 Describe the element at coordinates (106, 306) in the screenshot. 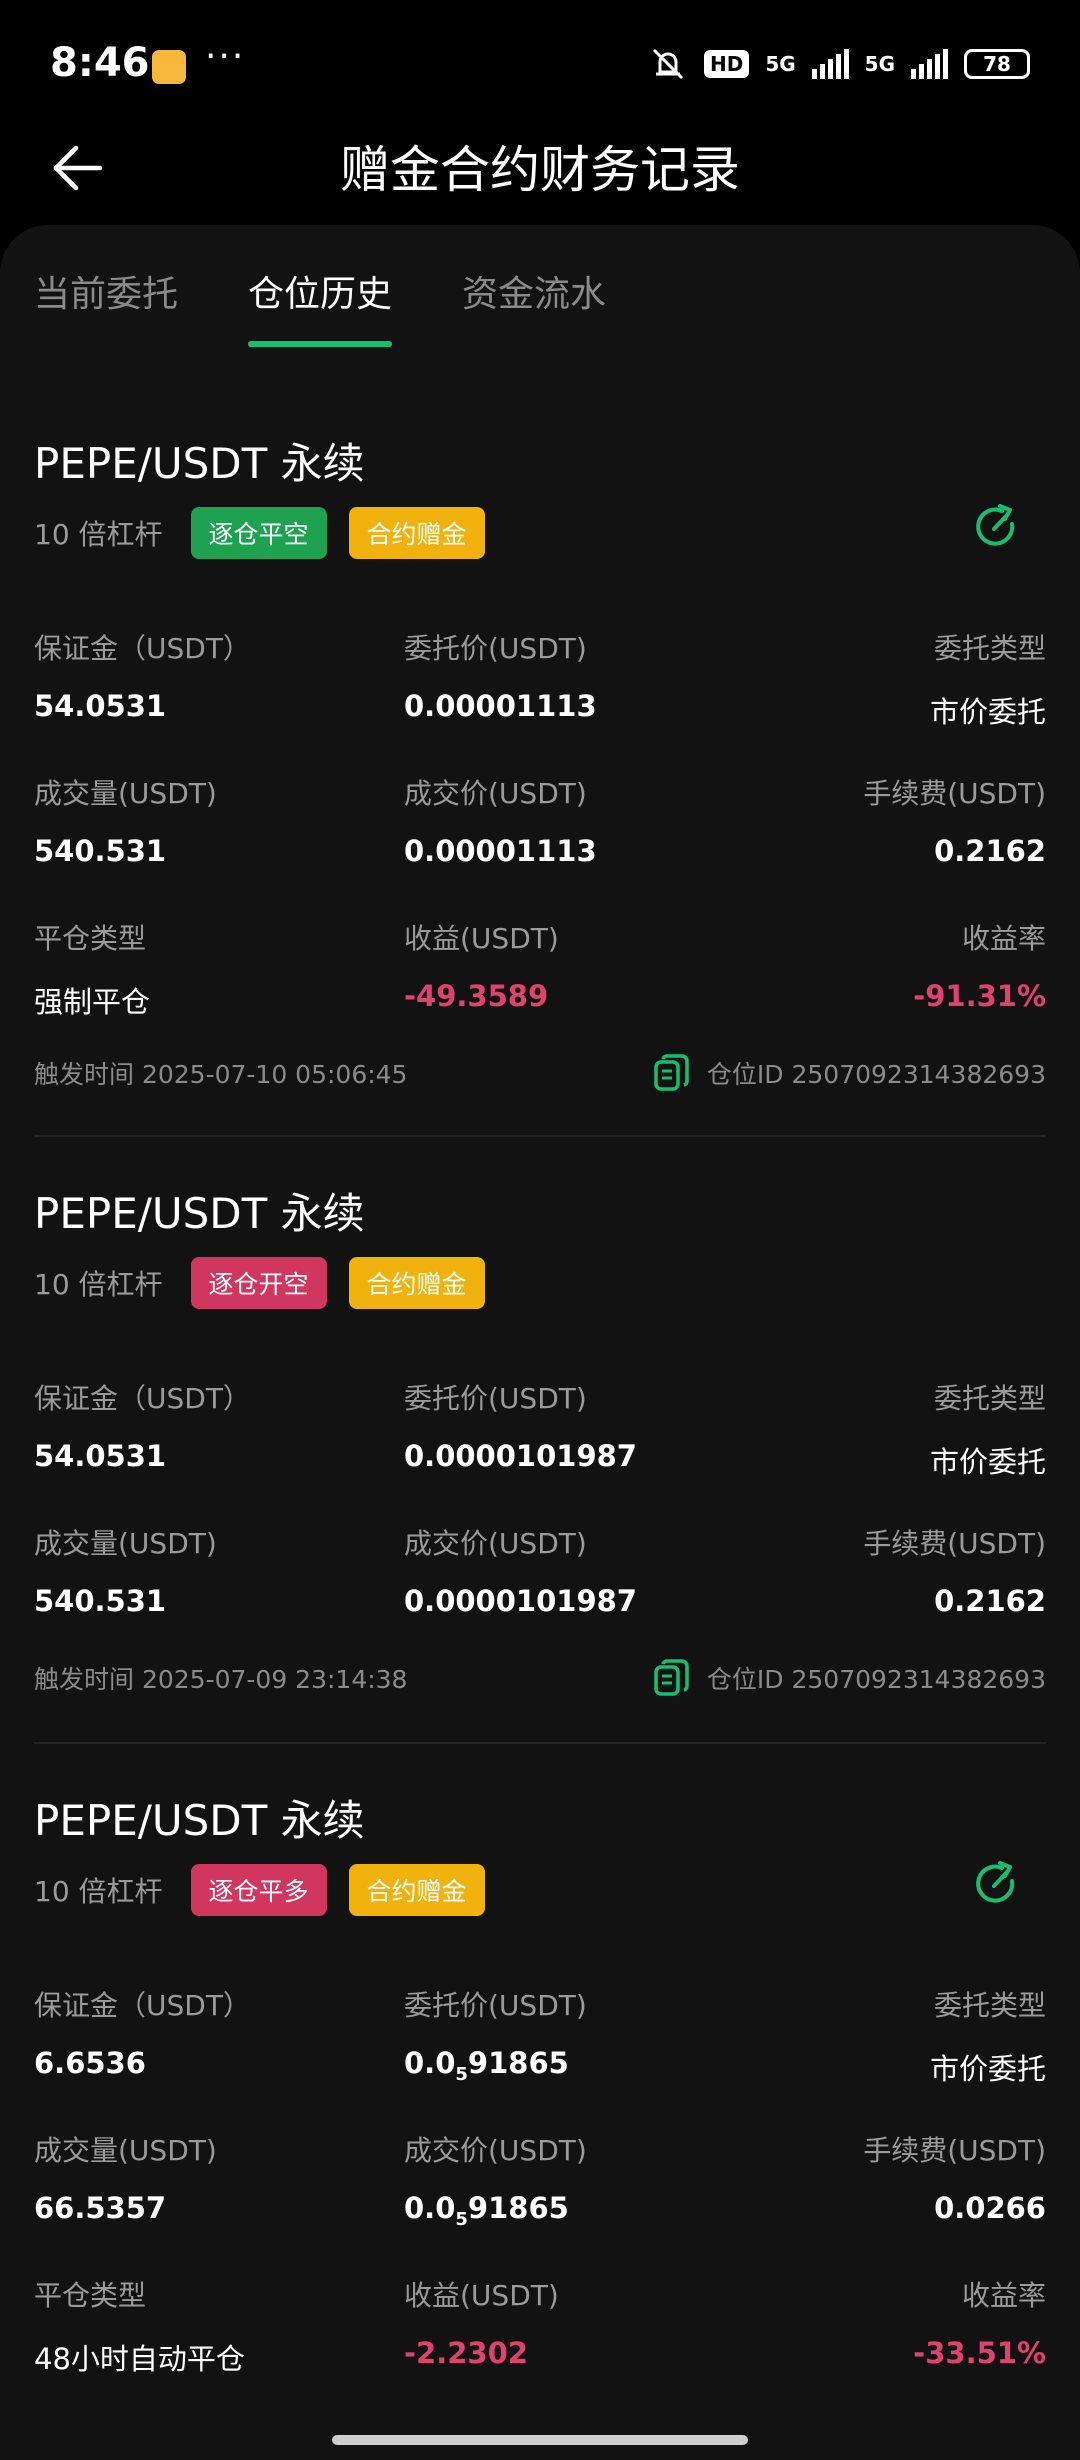

I see `tab-current-orders: 当前委托` at that location.